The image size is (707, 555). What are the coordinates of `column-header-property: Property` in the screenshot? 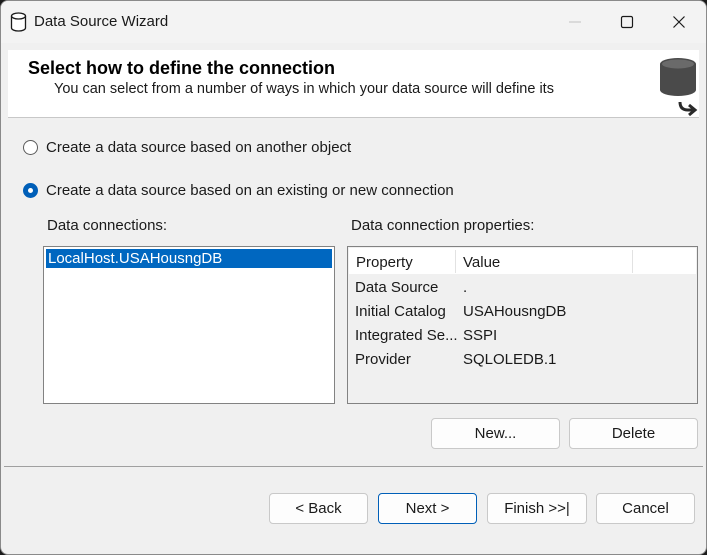 It's located at (384, 262).